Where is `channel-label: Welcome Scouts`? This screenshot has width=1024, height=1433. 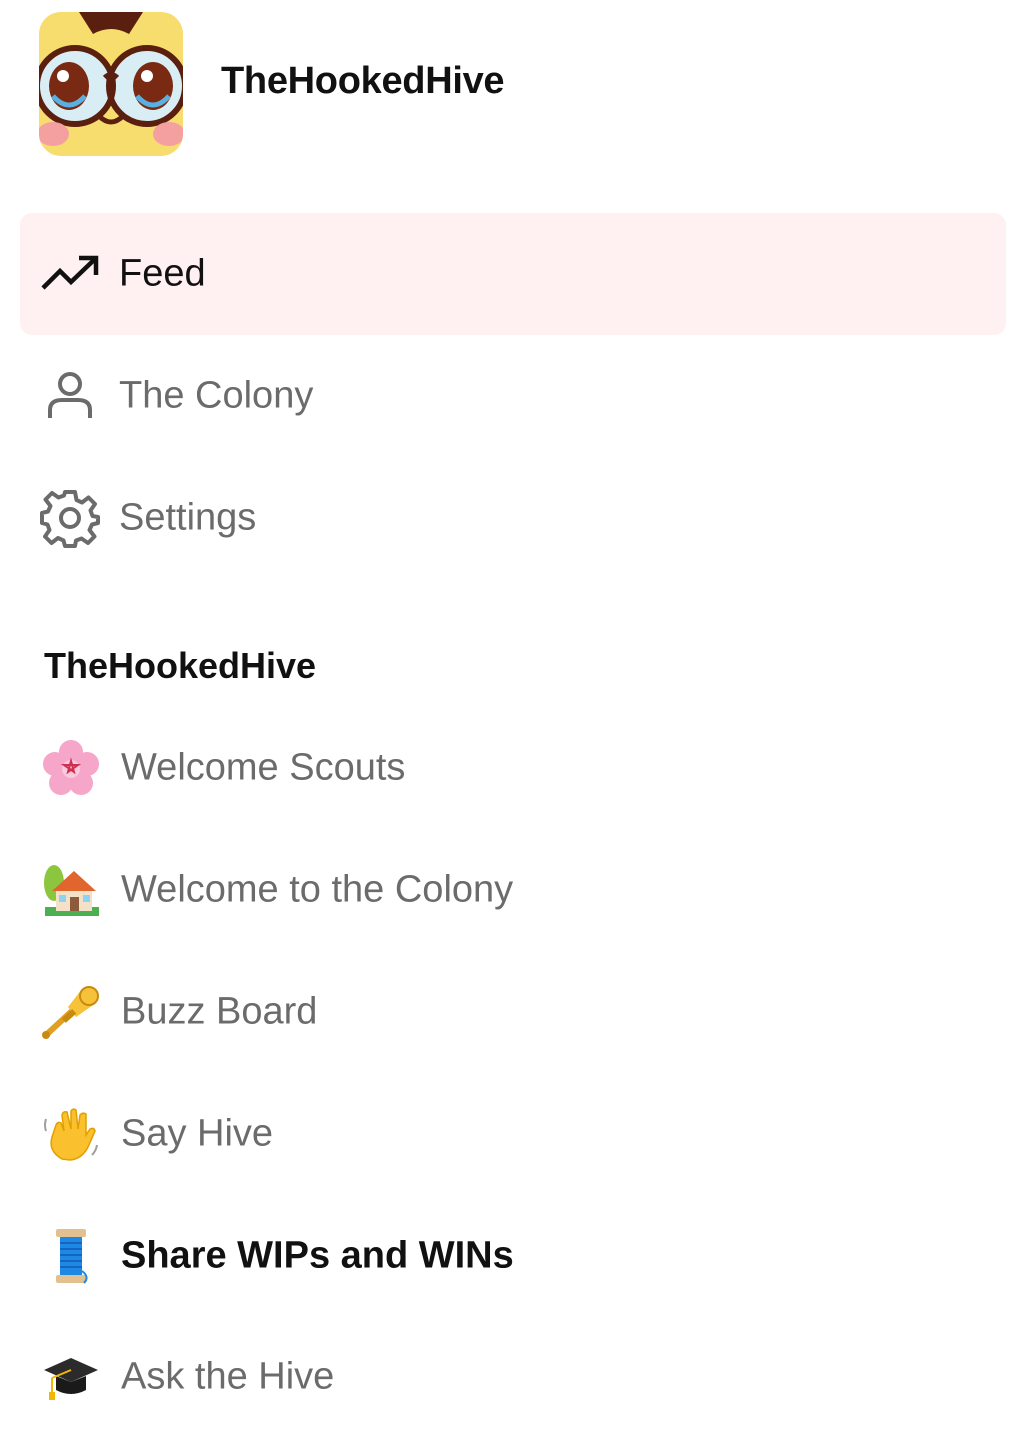
channel-label: Welcome Scouts is located at coordinates (263, 767).